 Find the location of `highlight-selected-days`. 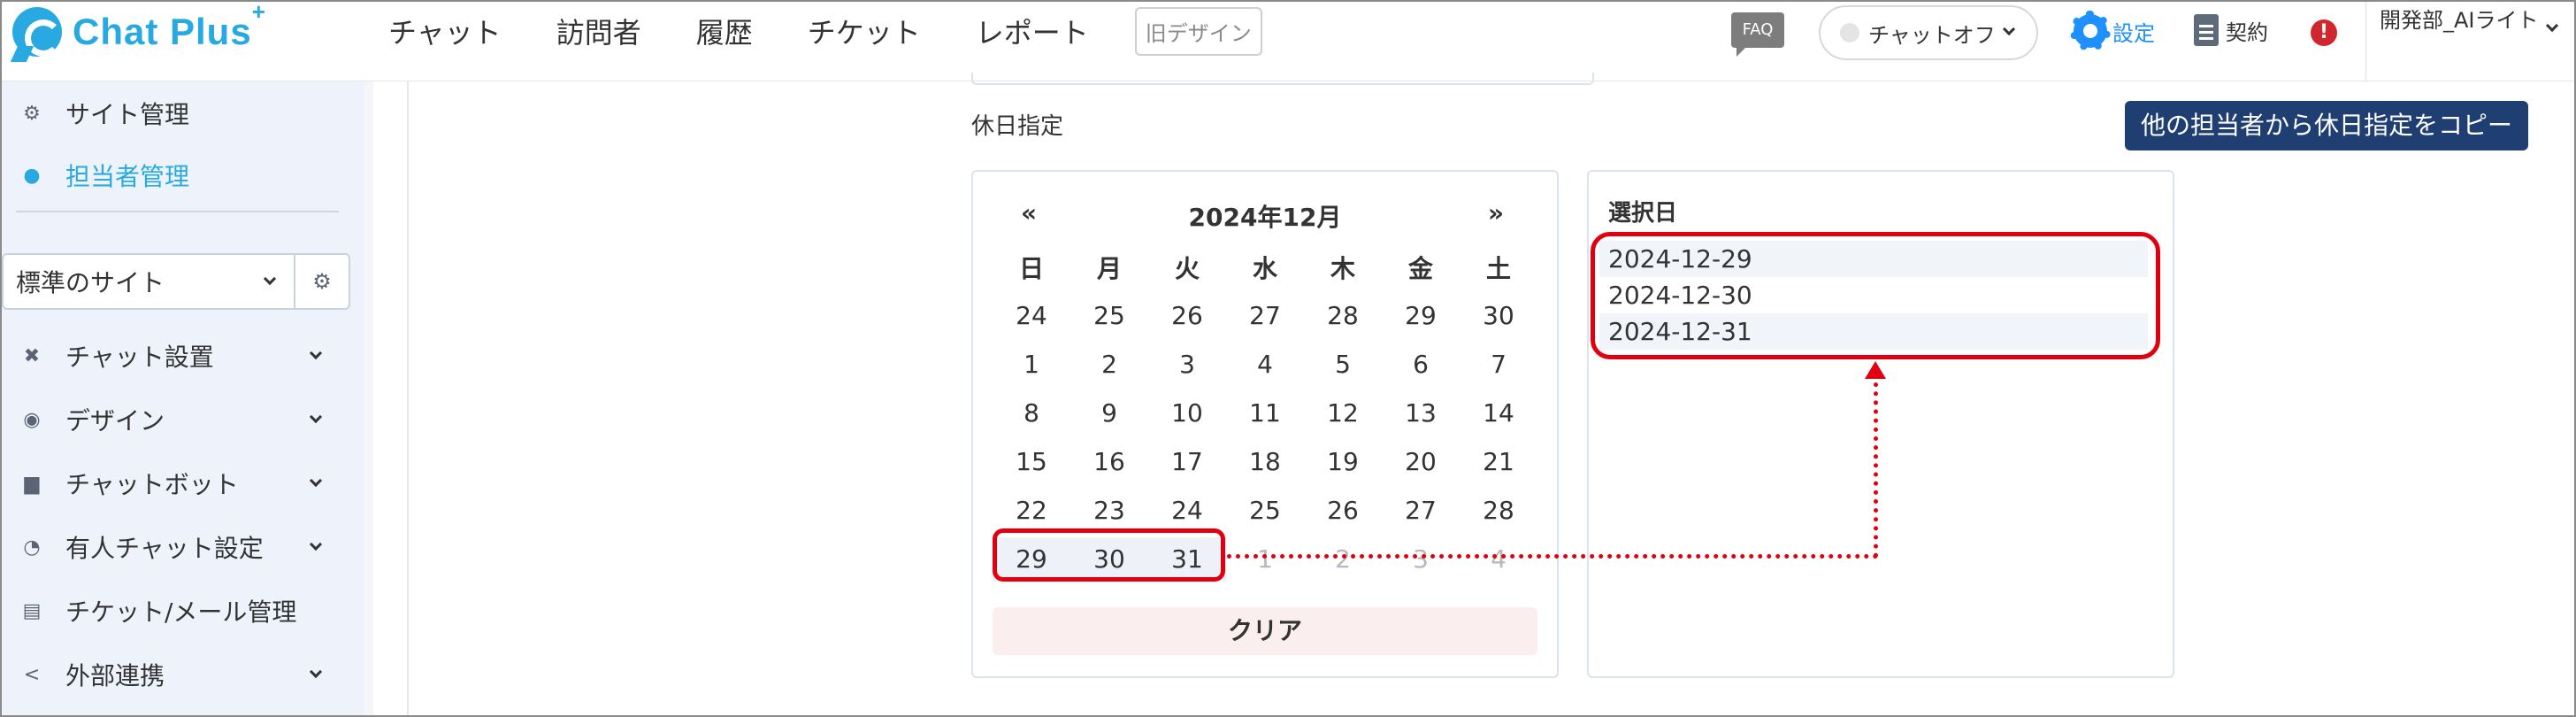

highlight-selected-days is located at coordinates (1109, 555).